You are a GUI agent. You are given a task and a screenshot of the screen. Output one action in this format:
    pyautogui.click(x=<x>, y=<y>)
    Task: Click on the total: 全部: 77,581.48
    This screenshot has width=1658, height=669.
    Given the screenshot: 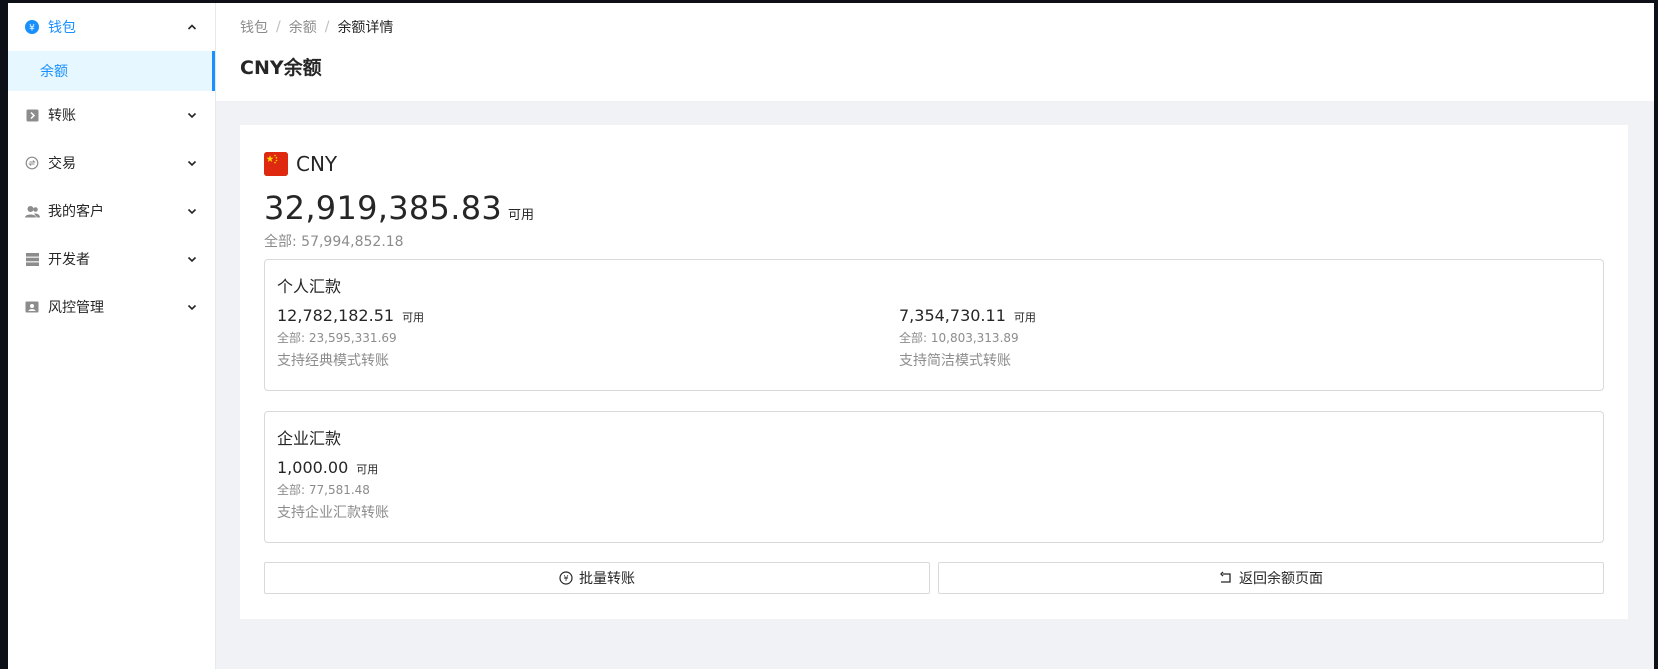 What is the action you would take?
    pyautogui.click(x=323, y=490)
    